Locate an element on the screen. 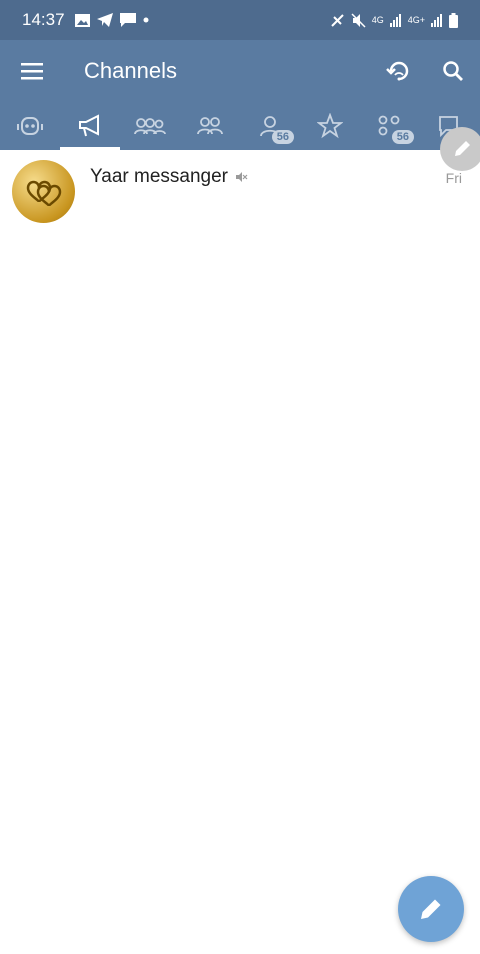 The width and height of the screenshot is (480, 954). tab-all is located at coordinates (30, 126).